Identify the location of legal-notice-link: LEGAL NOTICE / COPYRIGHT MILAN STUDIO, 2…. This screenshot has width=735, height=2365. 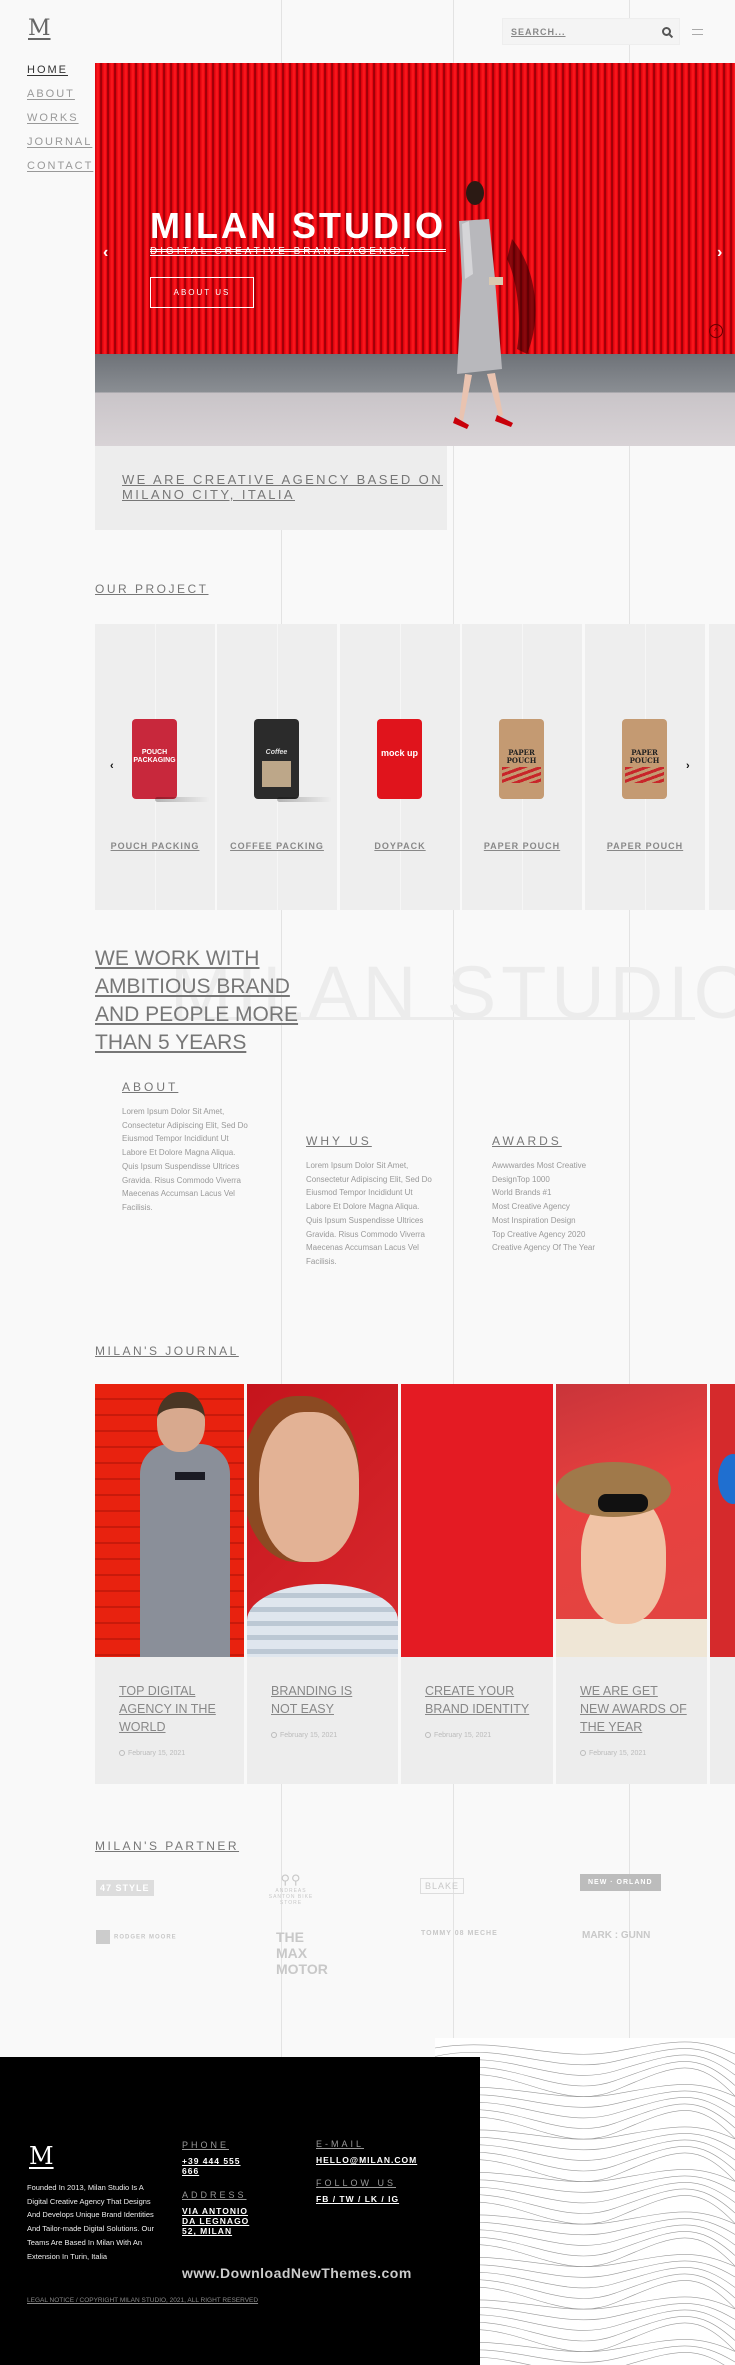
(142, 2300).